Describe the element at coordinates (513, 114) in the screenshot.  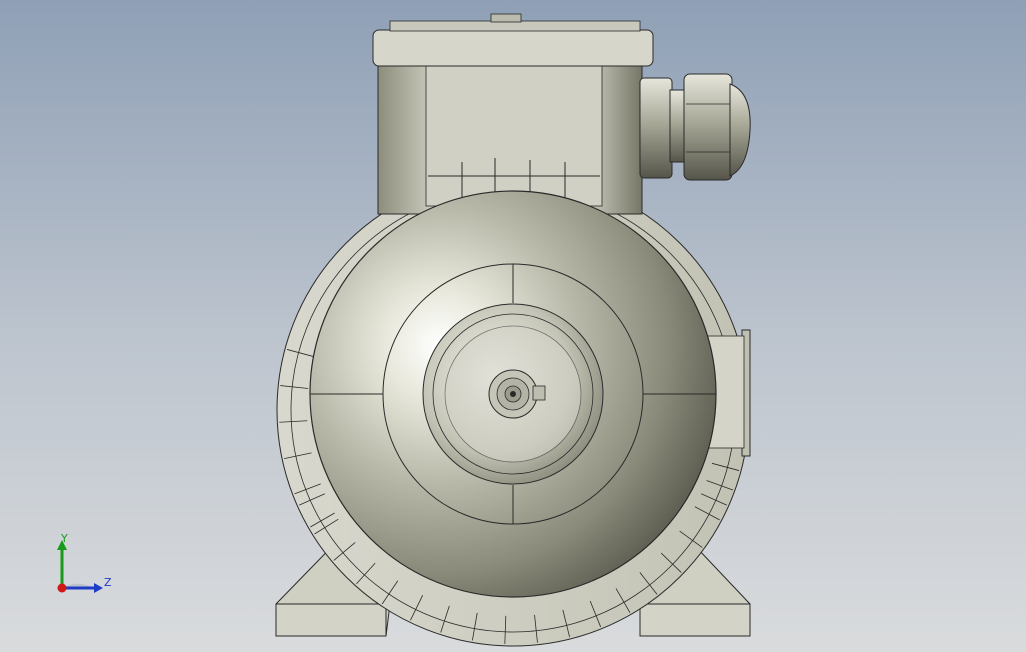
I see `terminal-box` at that location.